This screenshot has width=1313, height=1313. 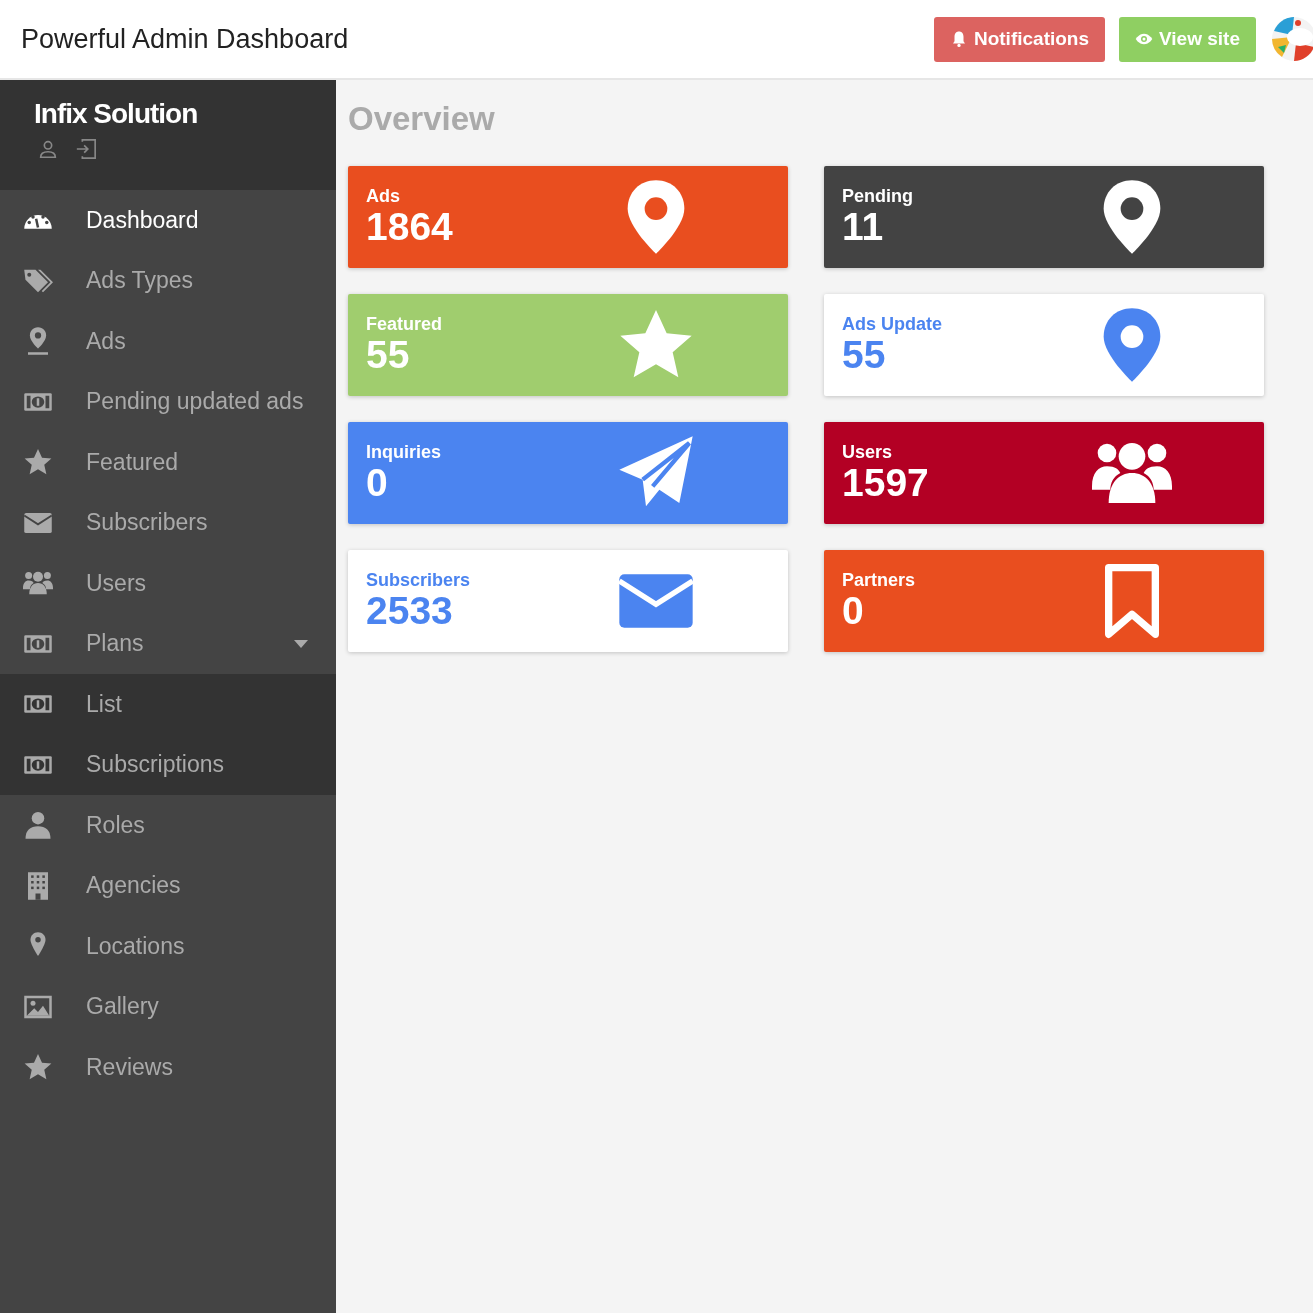 What do you see at coordinates (422, 119) in the screenshot?
I see `section-title: Overview` at bounding box center [422, 119].